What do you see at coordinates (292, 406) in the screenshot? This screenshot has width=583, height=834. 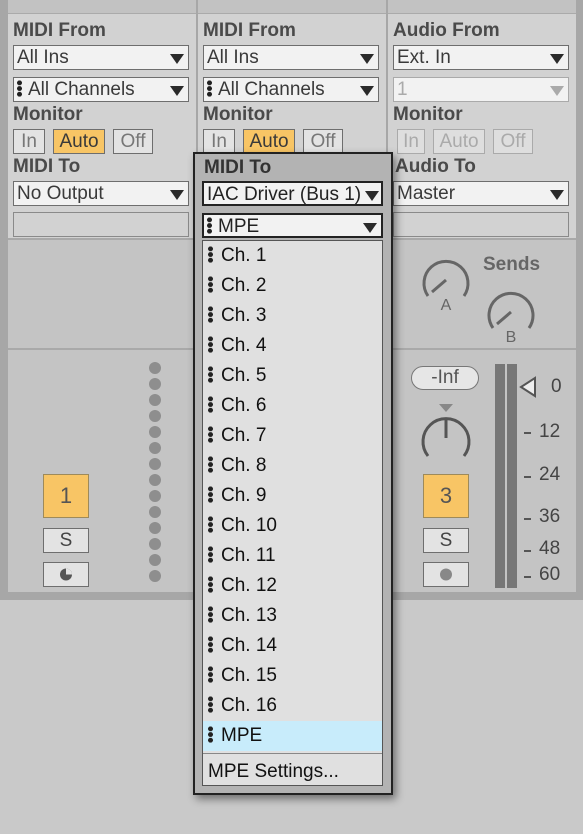 I see `menu-item-ch-6: Ch. 6` at bounding box center [292, 406].